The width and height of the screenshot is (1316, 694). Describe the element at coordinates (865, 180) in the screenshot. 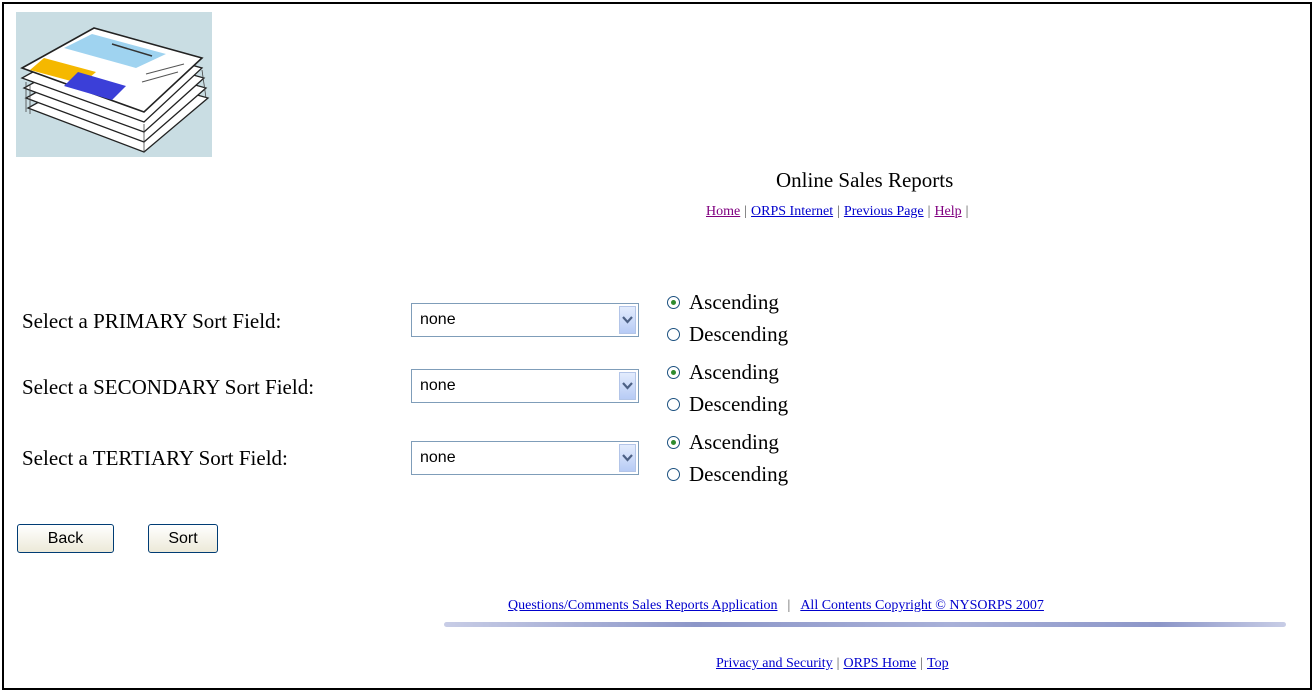

I see `page-title: Online Sales Reports` at that location.